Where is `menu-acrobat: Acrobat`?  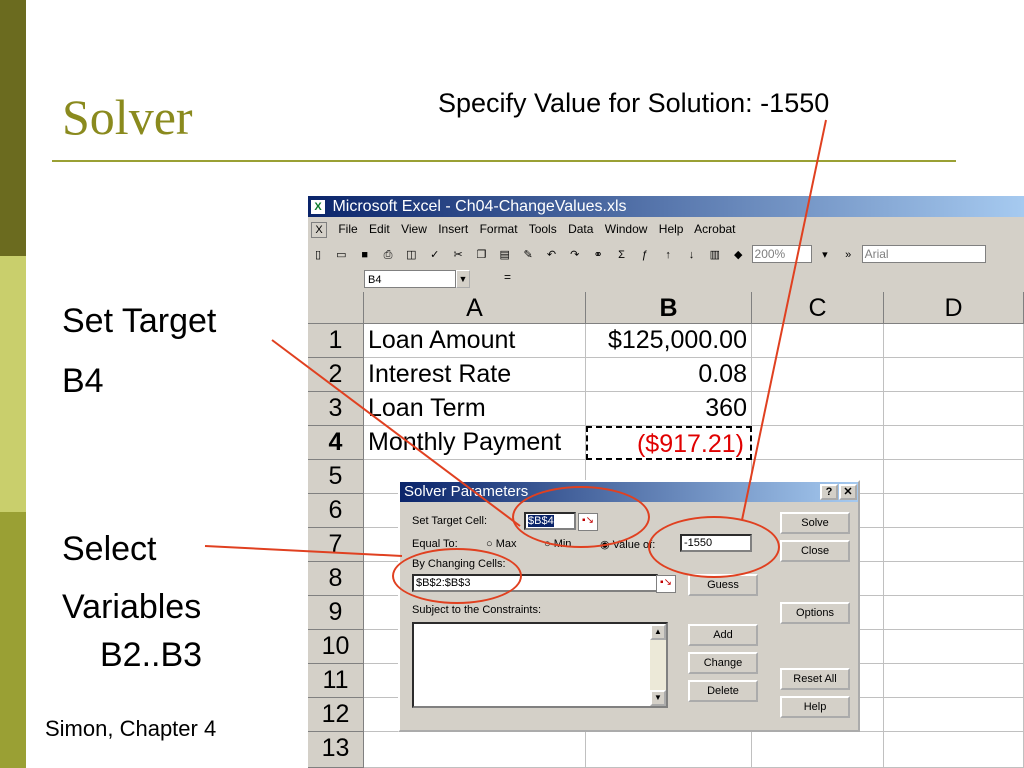 menu-acrobat: Acrobat is located at coordinates (714, 229).